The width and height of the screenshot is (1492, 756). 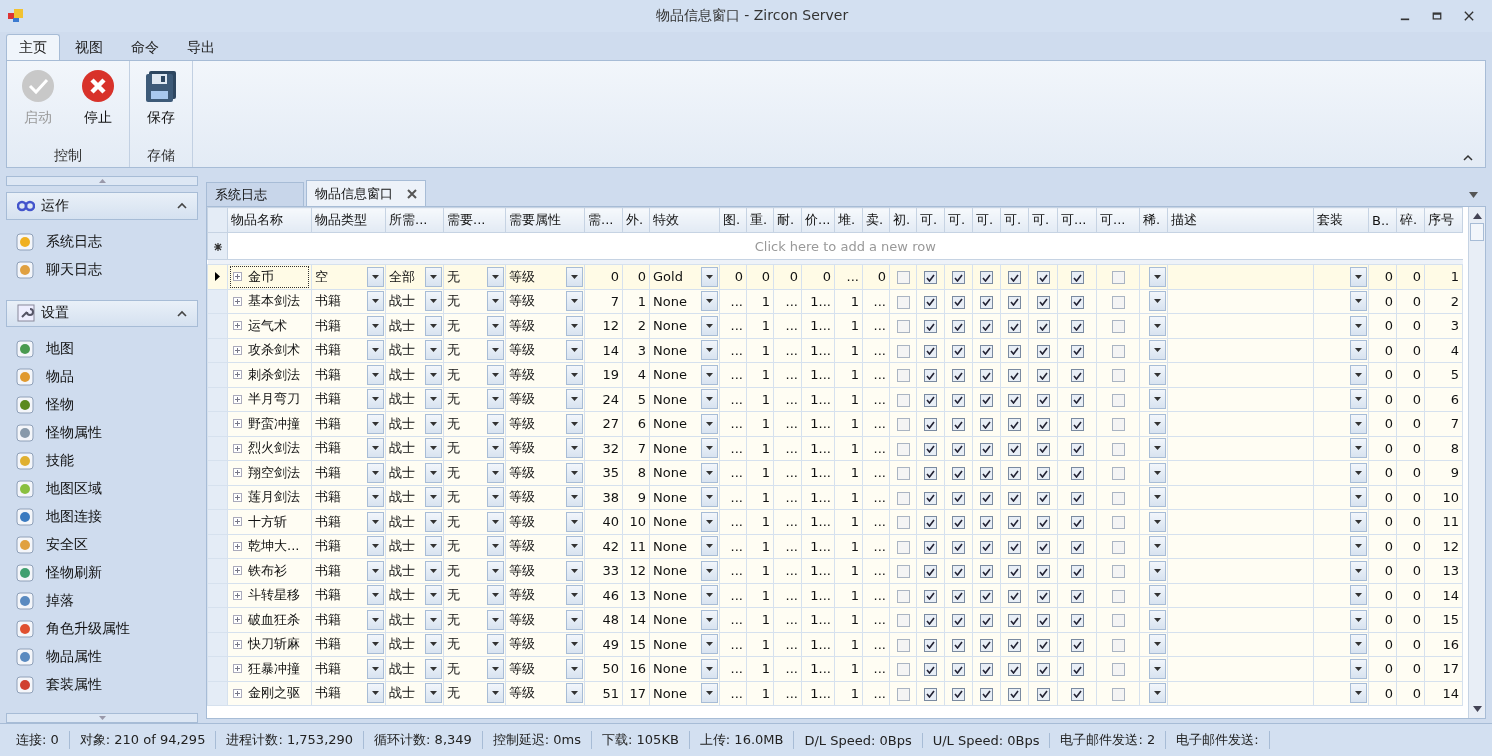 I want to click on sidebar-group-header: 运作, so click(x=102, y=206).